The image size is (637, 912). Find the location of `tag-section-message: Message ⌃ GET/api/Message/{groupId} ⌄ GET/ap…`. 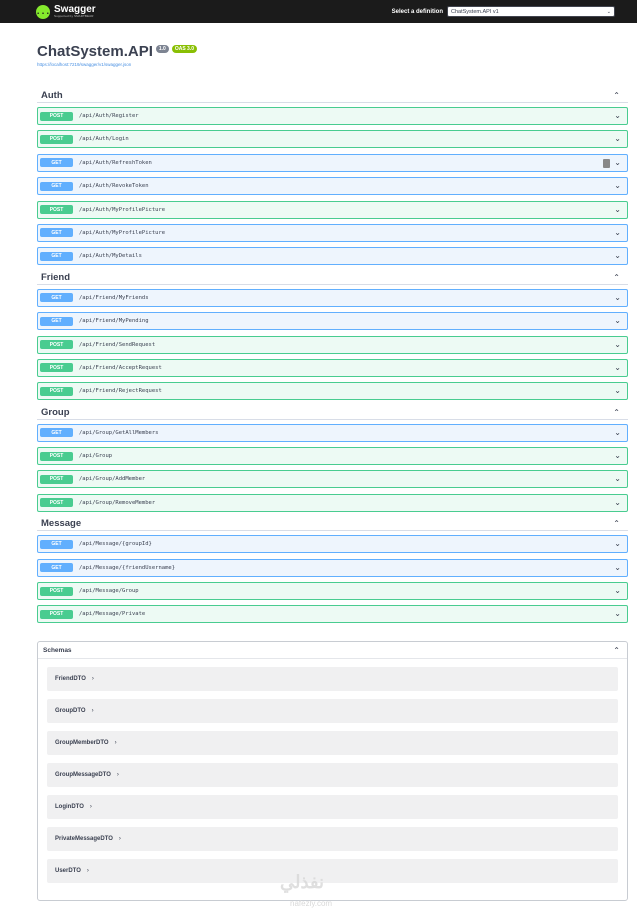

tag-section-message: Message ⌃ GET/api/Message/{groupId} ⌄ GET/ap… is located at coordinates (332, 570).